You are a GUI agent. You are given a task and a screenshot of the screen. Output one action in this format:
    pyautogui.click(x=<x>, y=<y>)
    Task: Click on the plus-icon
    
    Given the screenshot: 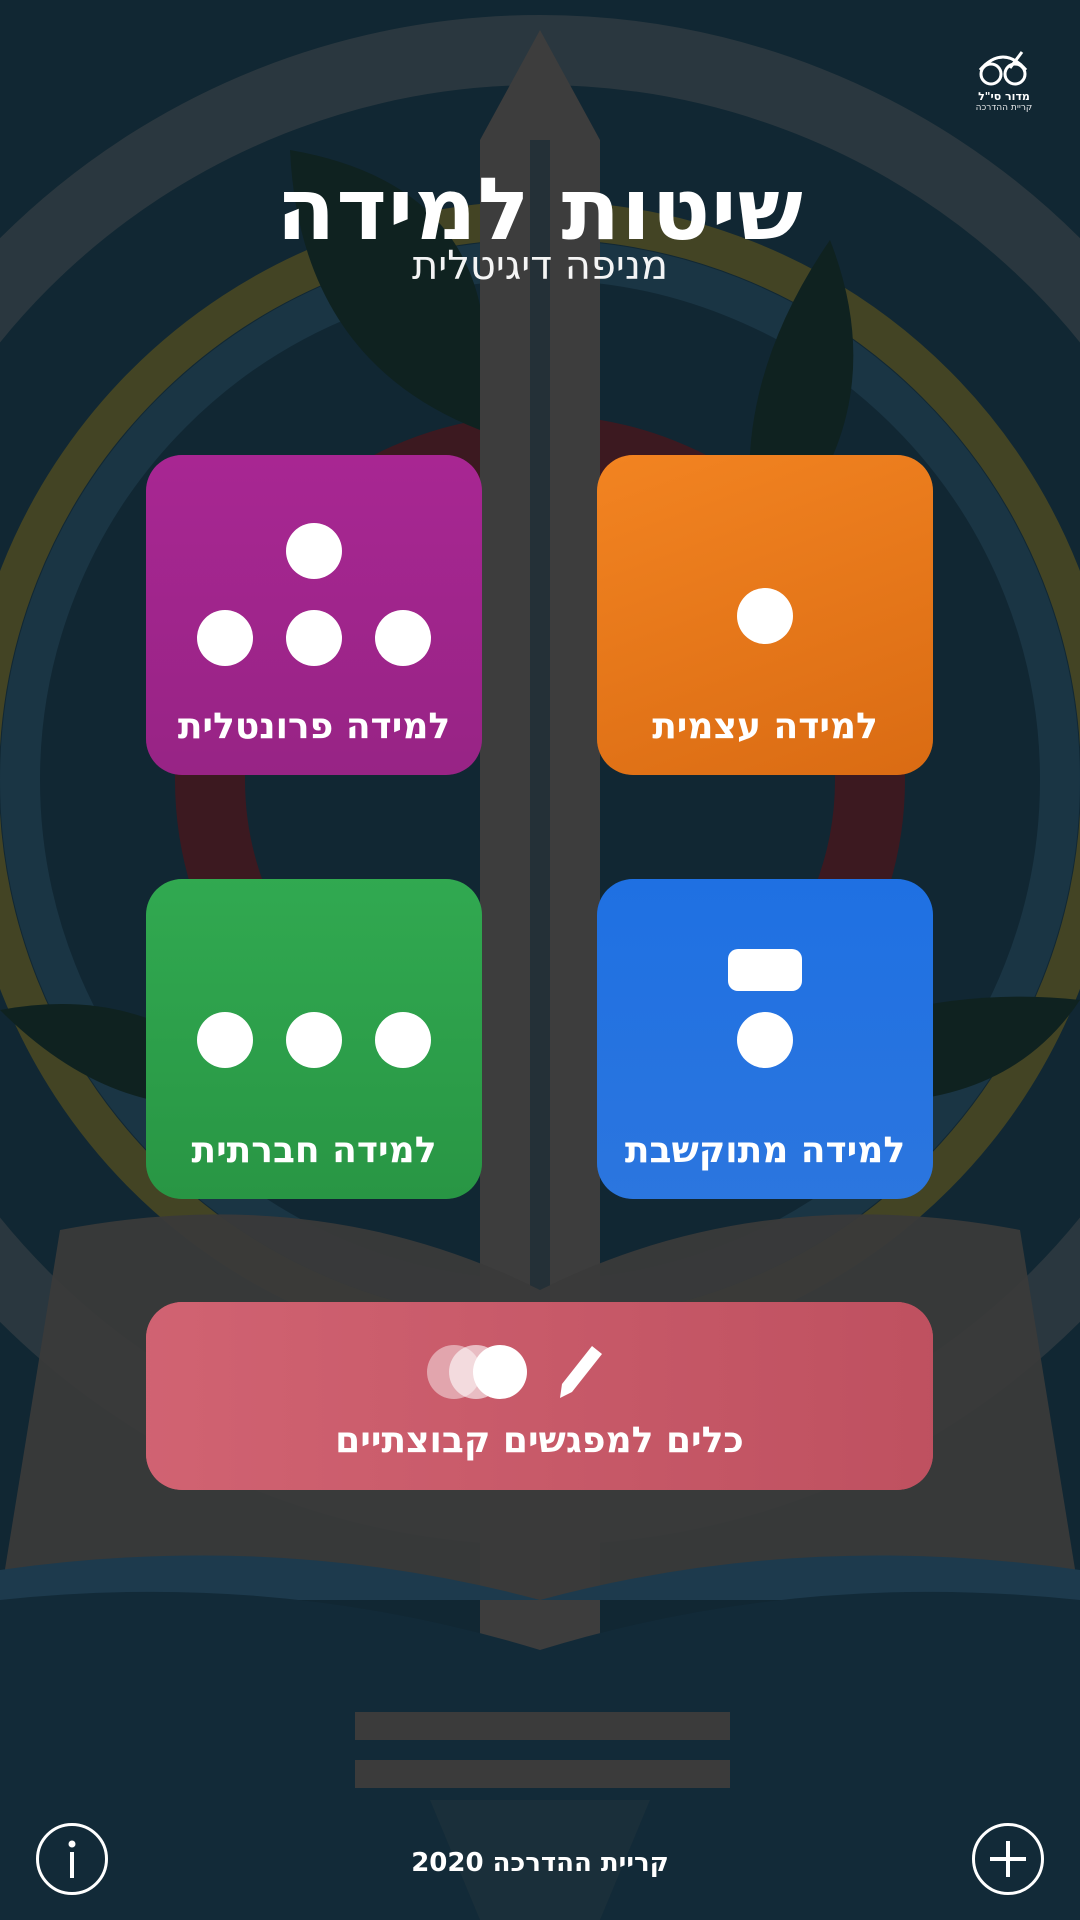 What is the action you would take?
    pyautogui.click(x=1008, y=1859)
    